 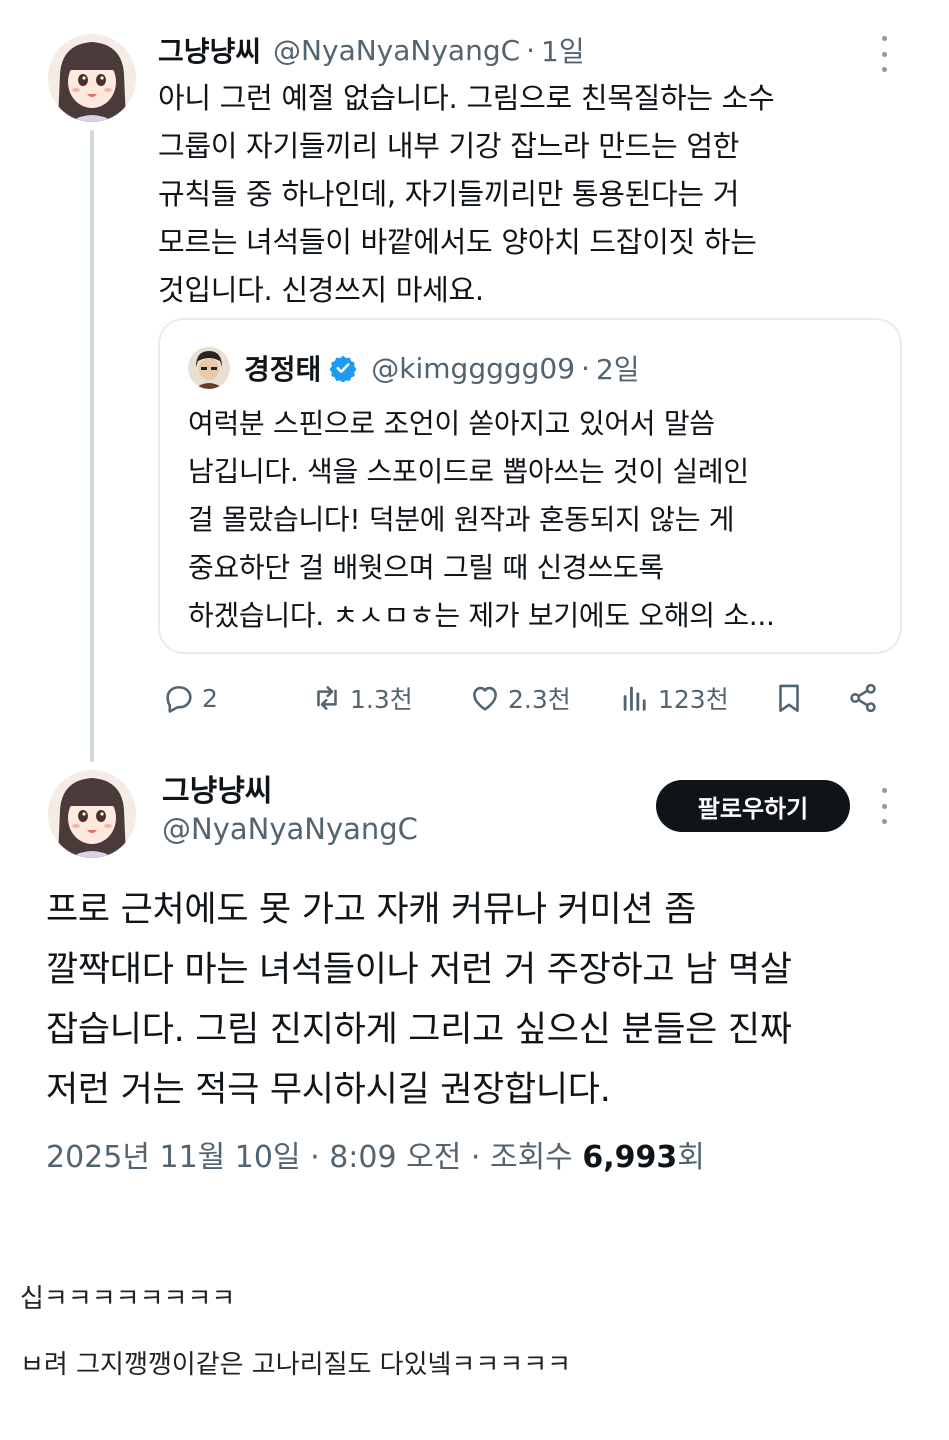 I want to click on analytics-bars-icon, so click(x=634, y=698).